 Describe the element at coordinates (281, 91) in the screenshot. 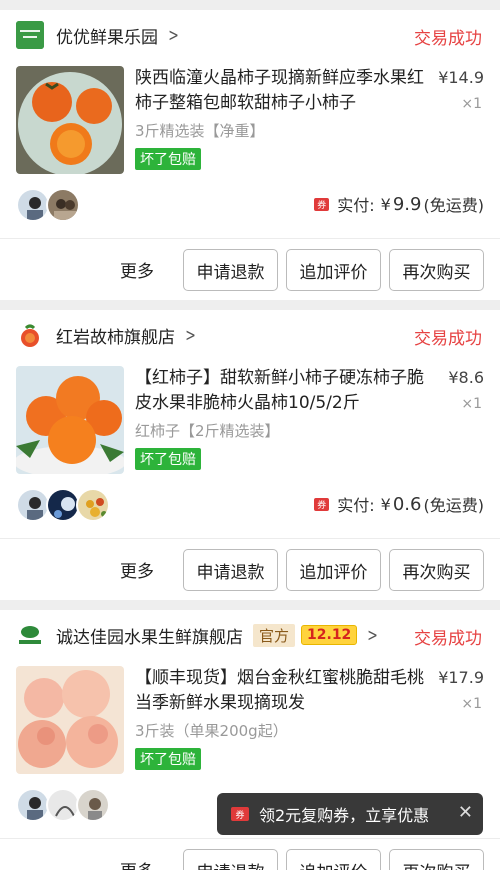

I see `product-title: 陕西临潼火晶柿子现摘新鲜应季水果红柿子整箱包邮软甜柿子小柿子` at that location.